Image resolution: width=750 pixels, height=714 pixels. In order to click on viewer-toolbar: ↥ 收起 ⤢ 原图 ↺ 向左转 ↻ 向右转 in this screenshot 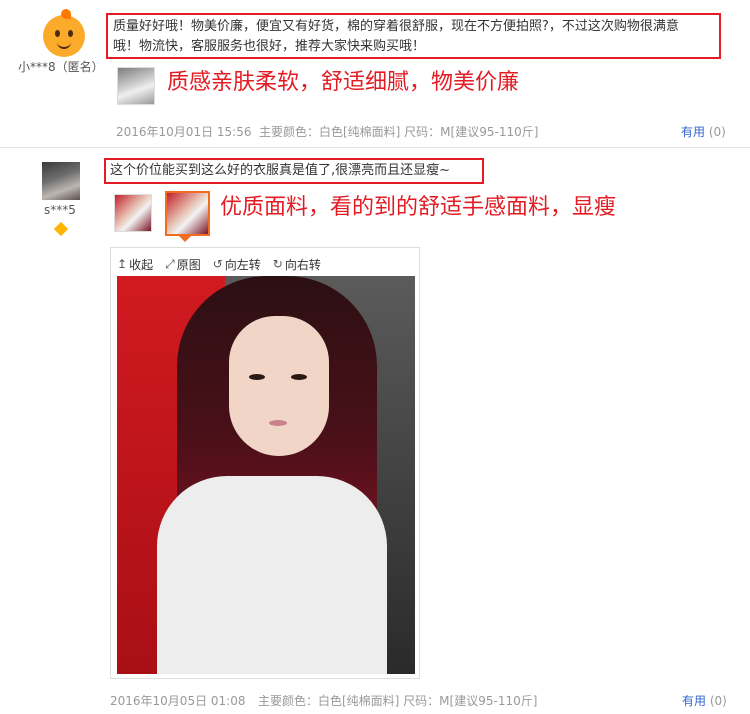, I will do `click(219, 264)`.